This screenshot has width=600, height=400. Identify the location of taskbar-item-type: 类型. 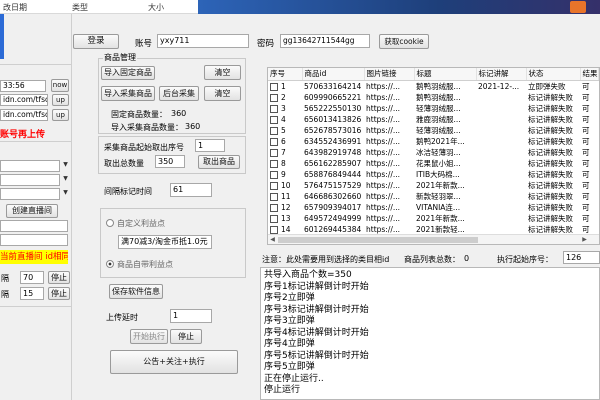
(80, 7).